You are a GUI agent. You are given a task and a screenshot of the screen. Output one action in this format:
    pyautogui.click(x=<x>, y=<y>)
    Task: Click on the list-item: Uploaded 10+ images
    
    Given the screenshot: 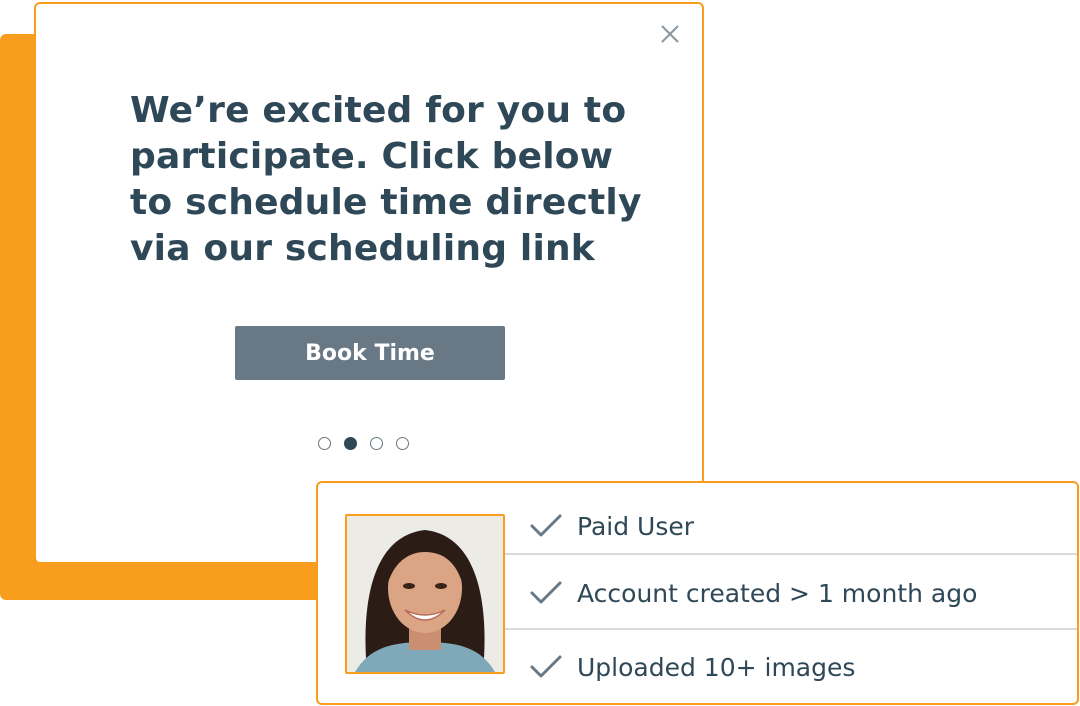 What is the action you would take?
    pyautogui.click(x=791, y=667)
    